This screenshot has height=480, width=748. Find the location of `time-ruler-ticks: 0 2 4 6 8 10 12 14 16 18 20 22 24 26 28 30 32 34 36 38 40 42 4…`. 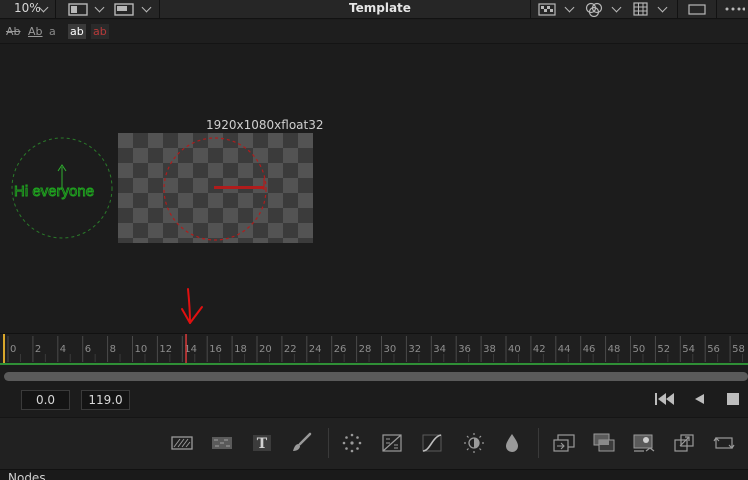

time-ruler-ticks: 0 2 4 6 8 10 12 14 16 18 20 22 24 26 28 30 32 34 36 38 40 42 4… is located at coordinates (374, 349).